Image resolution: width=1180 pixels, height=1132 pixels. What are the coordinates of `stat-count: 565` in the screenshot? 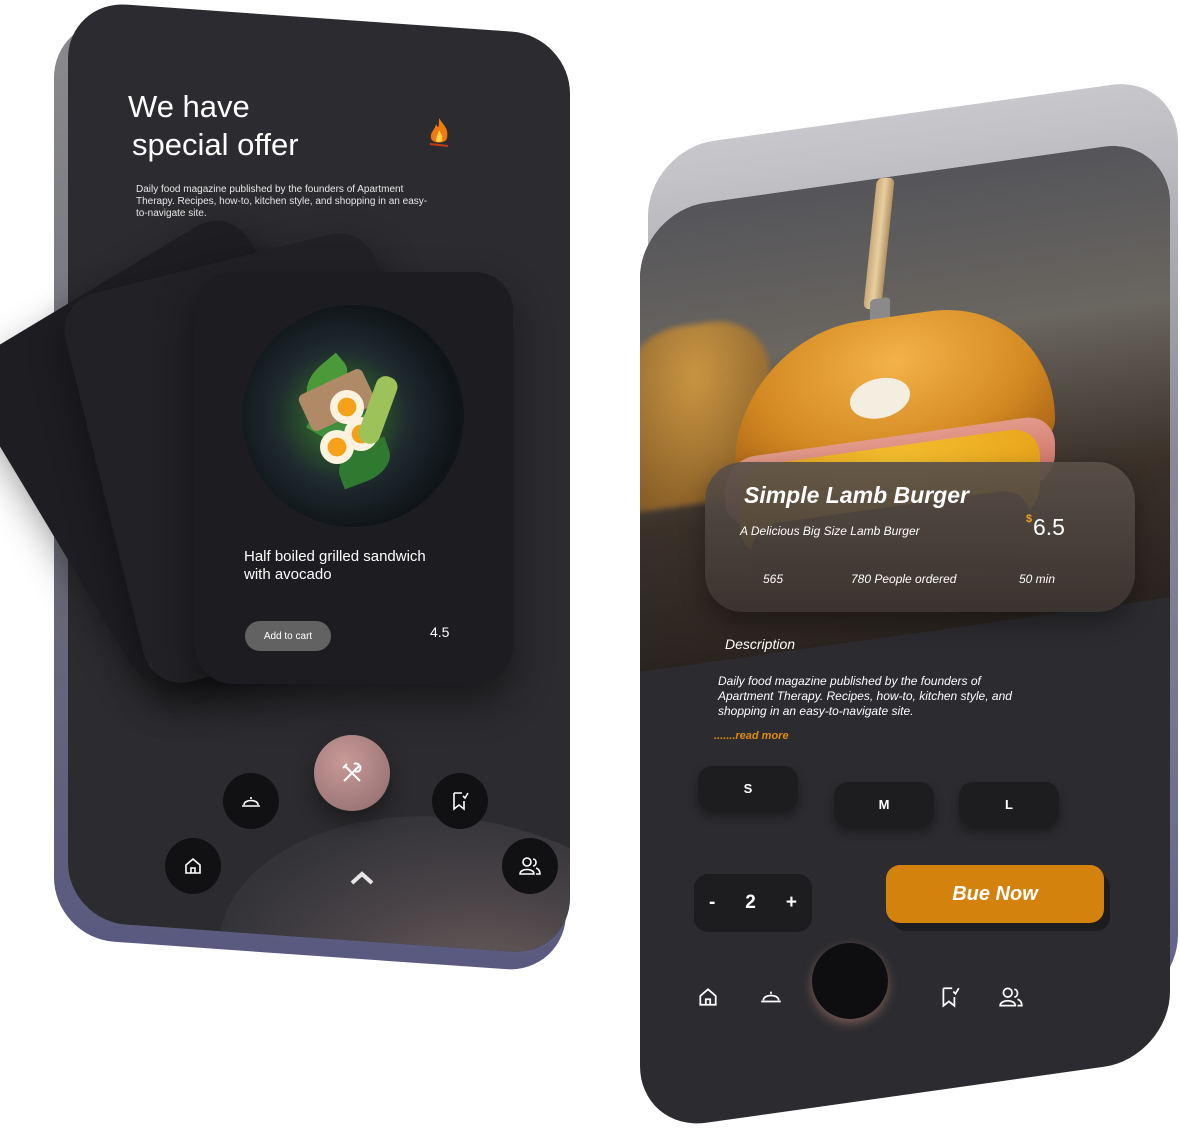 It's located at (773, 579).